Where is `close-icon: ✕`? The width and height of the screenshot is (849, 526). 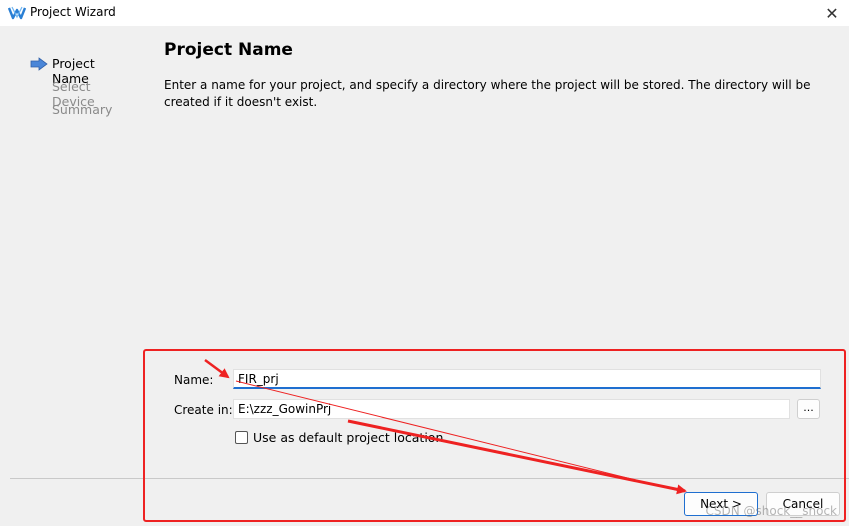
close-icon: ✕ is located at coordinates (832, 13).